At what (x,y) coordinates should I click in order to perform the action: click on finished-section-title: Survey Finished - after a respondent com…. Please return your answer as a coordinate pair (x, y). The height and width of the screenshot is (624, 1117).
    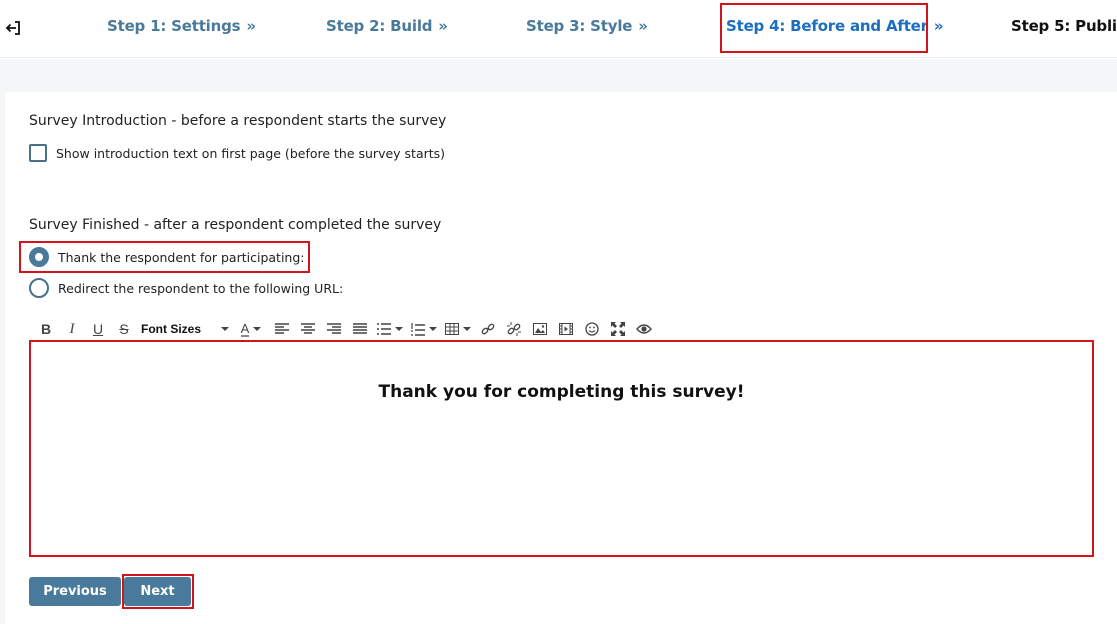
    Looking at the image, I should click on (235, 225).